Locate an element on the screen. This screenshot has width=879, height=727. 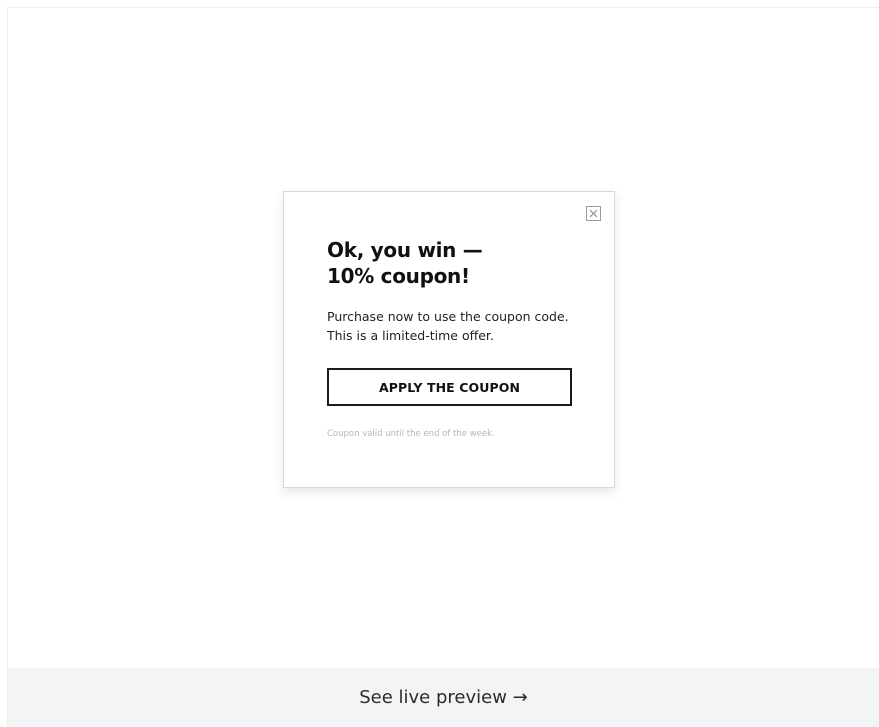
apply-coupon-button: APPLY THE COUPON is located at coordinates (449, 387).